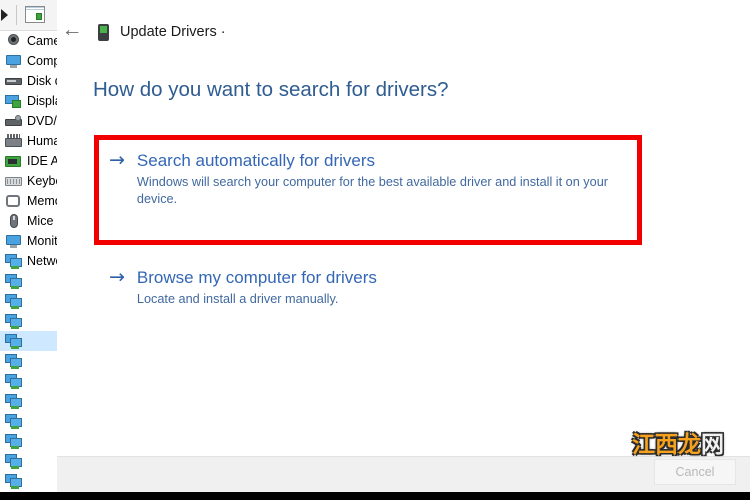 This screenshot has height=500, width=750. Describe the element at coordinates (43, 161) in the screenshot. I see `device-tree-item-label: IDE ATA/ATAPI controllers` at that location.